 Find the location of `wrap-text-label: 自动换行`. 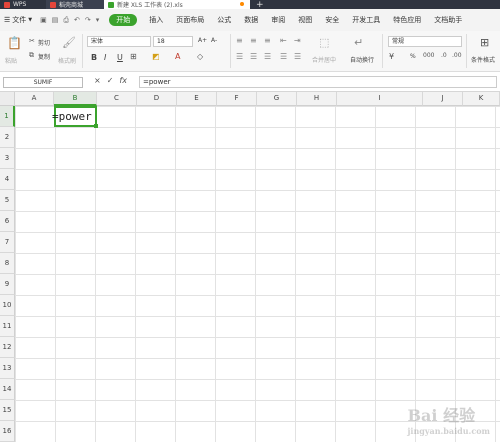

wrap-text-label: 自动换行 is located at coordinates (362, 59).